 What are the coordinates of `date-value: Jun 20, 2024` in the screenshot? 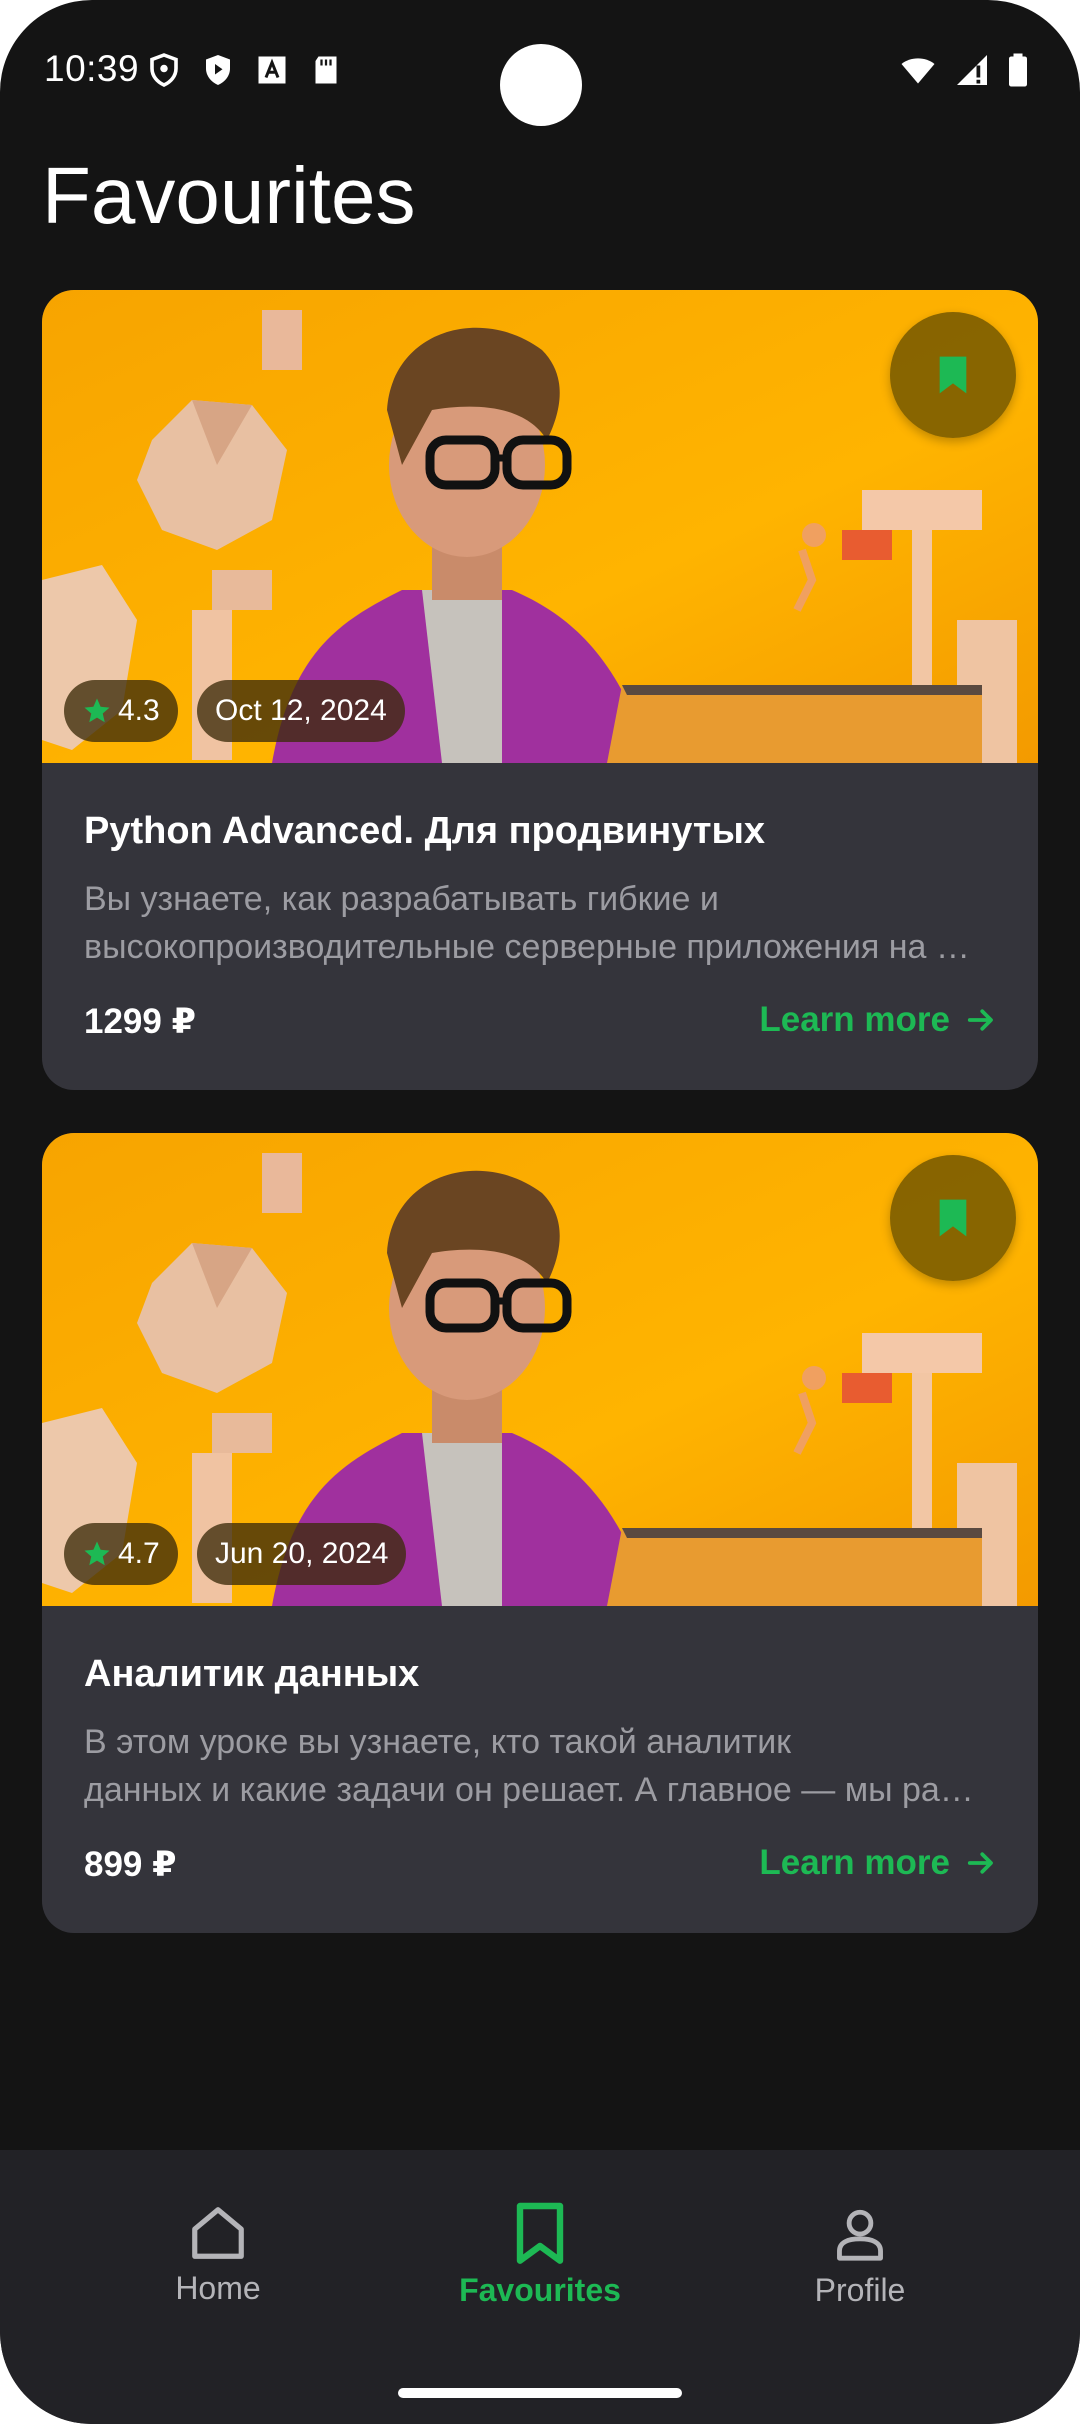 It's located at (302, 1553).